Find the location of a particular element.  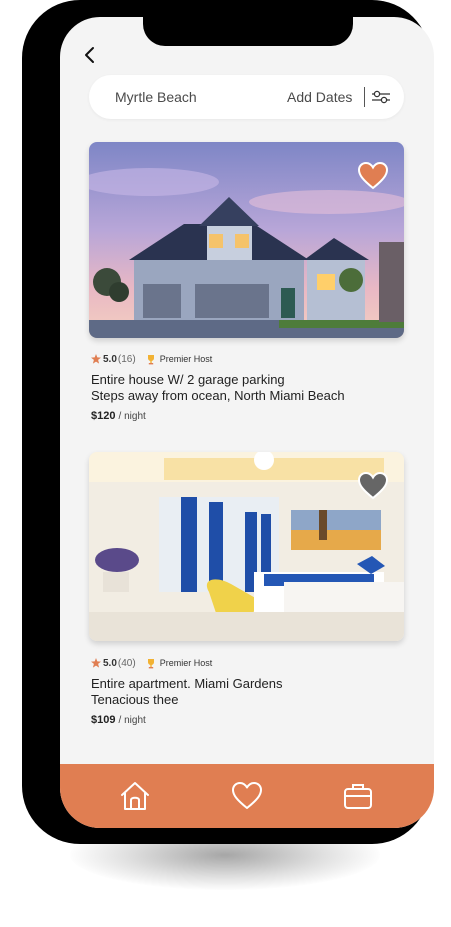

listing-photo-house is located at coordinates (246, 240).